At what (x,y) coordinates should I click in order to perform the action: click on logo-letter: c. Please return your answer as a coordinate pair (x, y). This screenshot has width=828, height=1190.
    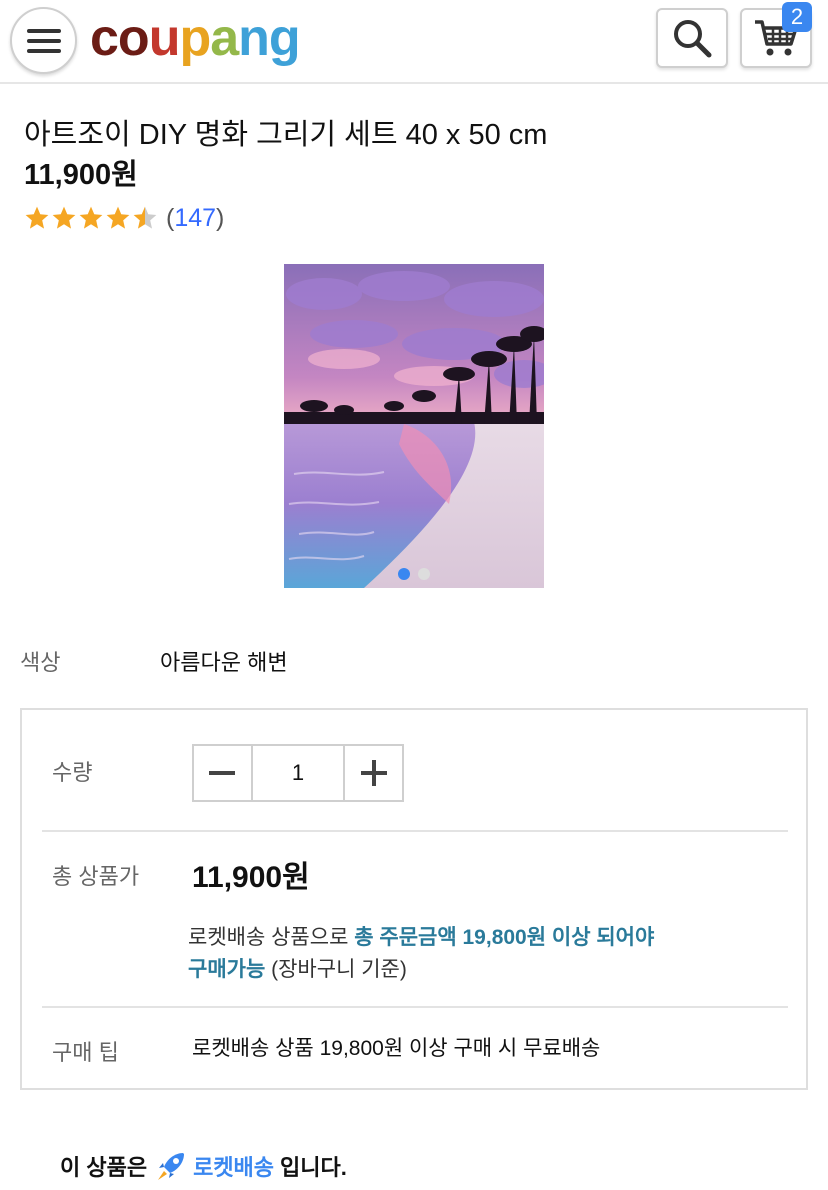
    Looking at the image, I should click on (104, 38).